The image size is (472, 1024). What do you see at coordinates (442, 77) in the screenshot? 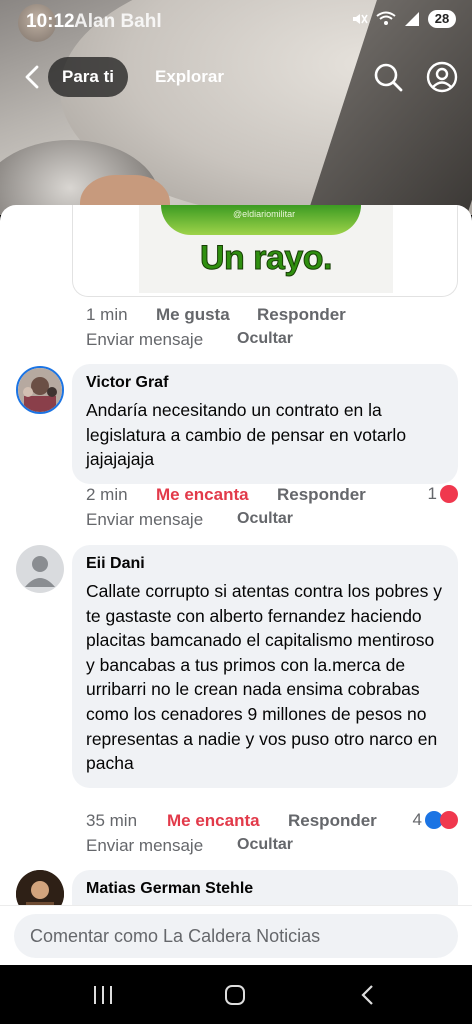
I see `profile-icon` at bounding box center [442, 77].